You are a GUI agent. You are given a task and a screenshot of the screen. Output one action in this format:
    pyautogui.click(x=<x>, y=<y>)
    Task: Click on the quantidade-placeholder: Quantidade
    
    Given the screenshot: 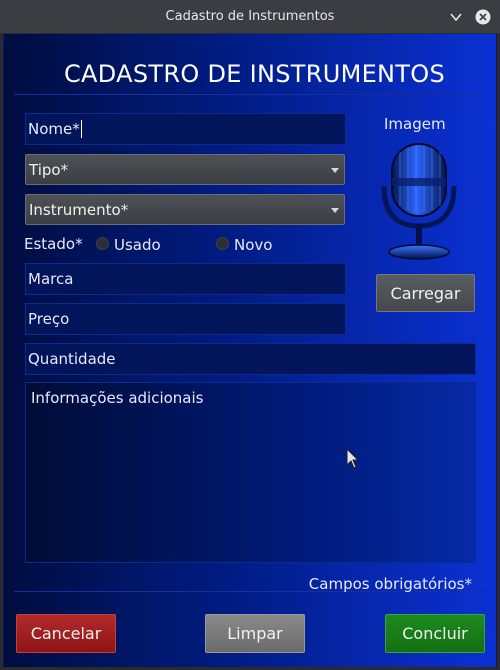 What is the action you would take?
    pyautogui.click(x=72, y=359)
    